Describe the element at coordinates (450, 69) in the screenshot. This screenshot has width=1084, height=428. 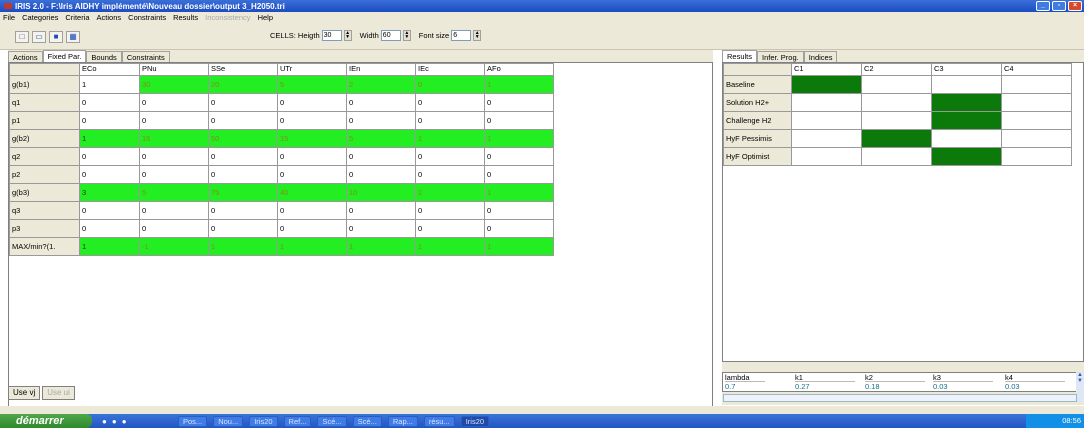
I see `column-header: IEc` at that location.